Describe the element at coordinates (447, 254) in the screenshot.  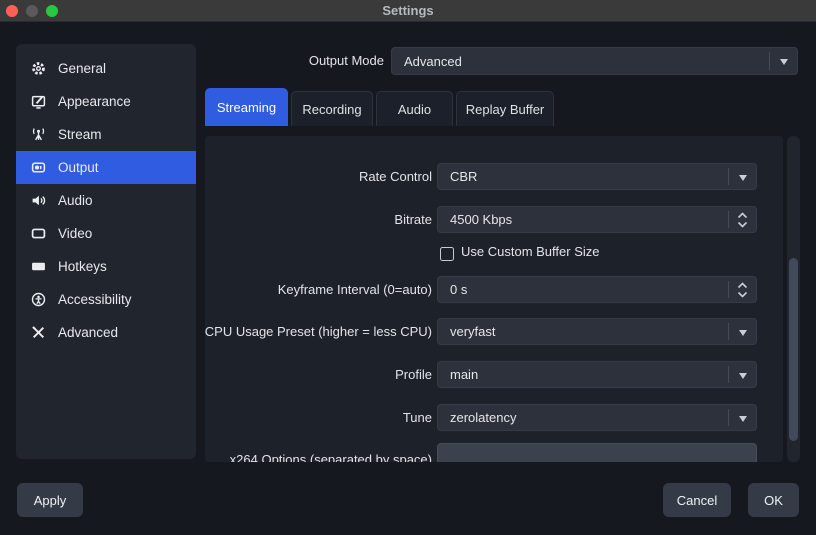
I see `use-custom-buffer-size-checkbox` at that location.